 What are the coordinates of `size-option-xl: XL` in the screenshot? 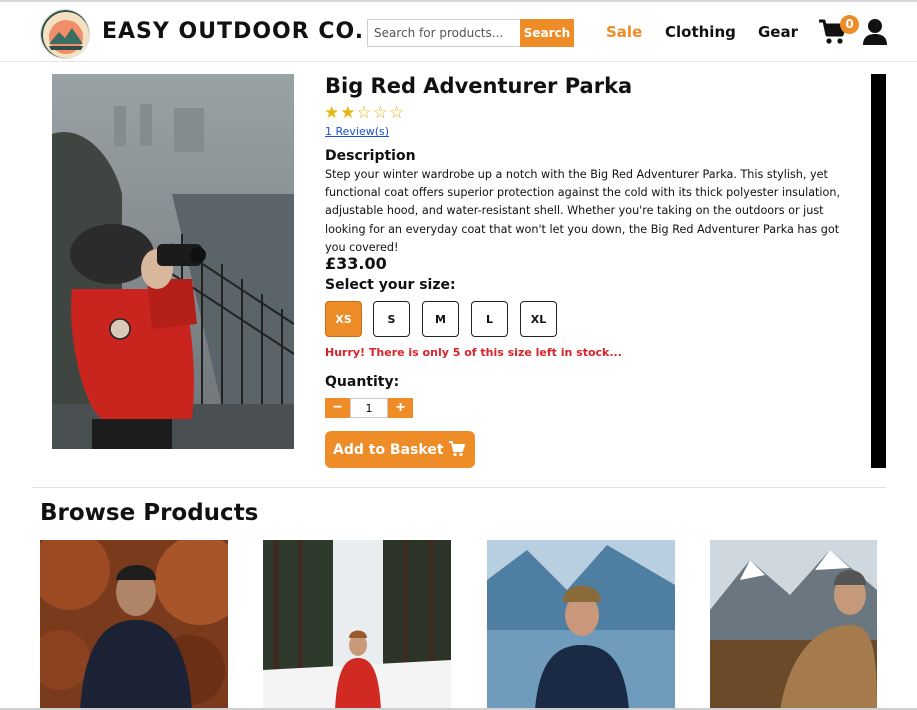 It's located at (538, 319).